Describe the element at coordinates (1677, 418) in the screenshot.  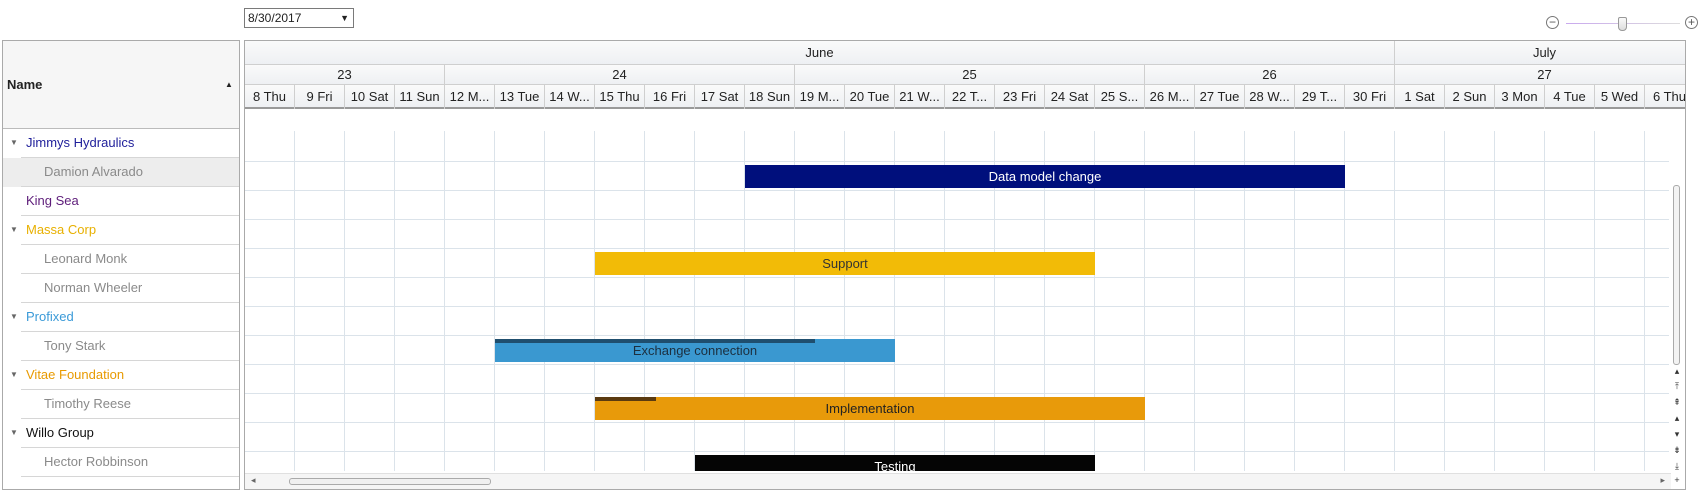
I see `step-up-icon: ▴` at that location.